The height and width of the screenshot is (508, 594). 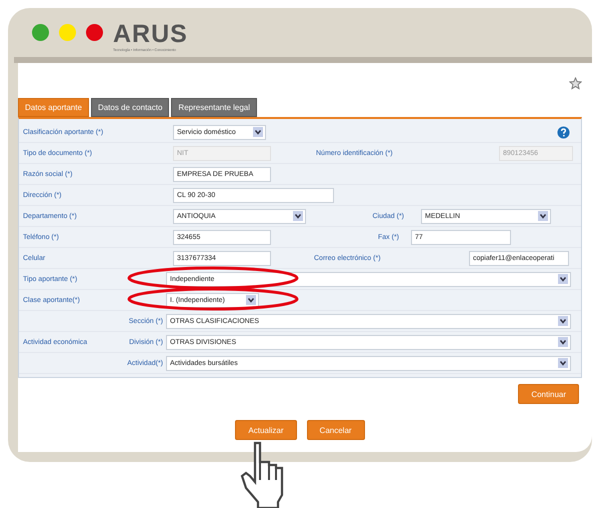 What do you see at coordinates (214, 107) in the screenshot?
I see `tab: Representante legal` at bounding box center [214, 107].